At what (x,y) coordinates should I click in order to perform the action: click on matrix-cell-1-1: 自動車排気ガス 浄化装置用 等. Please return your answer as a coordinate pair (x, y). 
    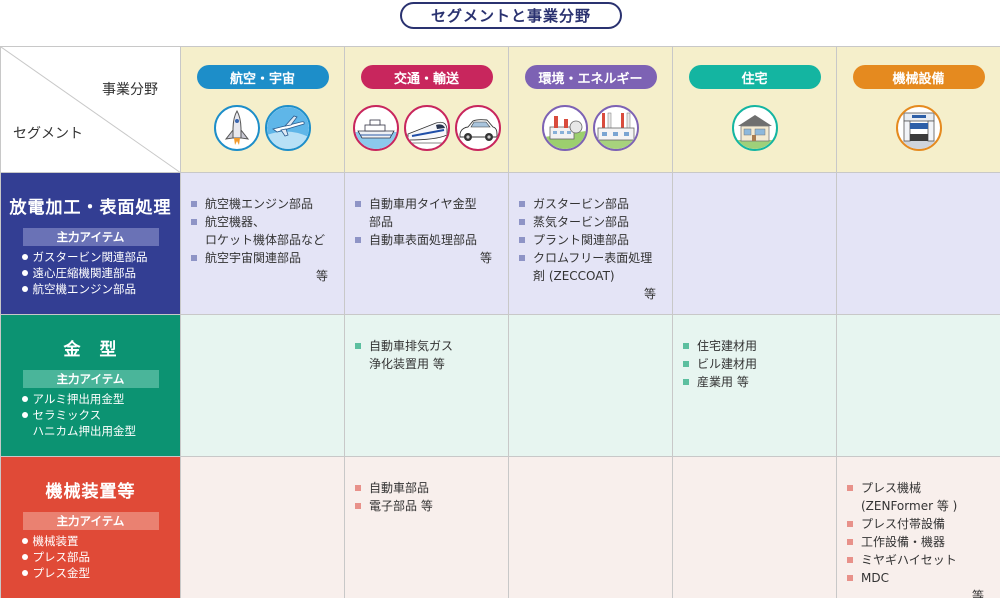
    Looking at the image, I should click on (427, 386).